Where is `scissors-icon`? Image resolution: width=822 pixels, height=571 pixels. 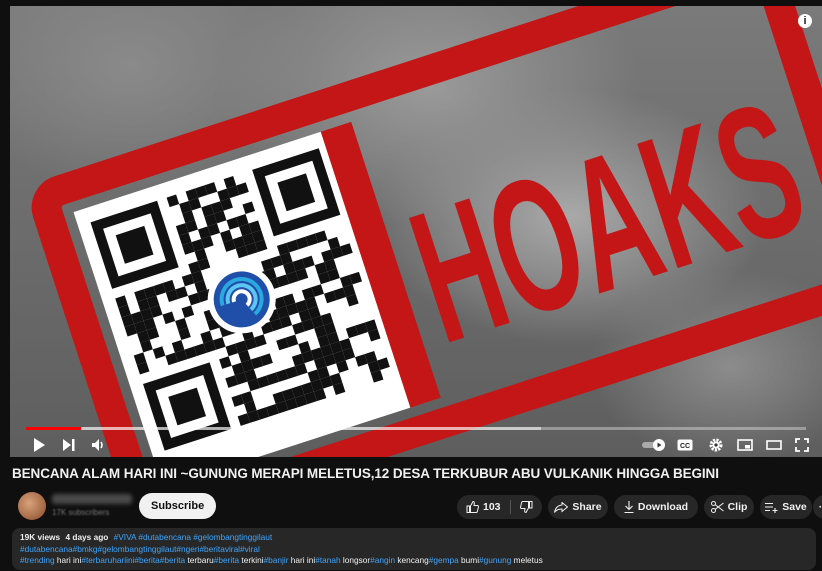 scissors-icon is located at coordinates (717, 507).